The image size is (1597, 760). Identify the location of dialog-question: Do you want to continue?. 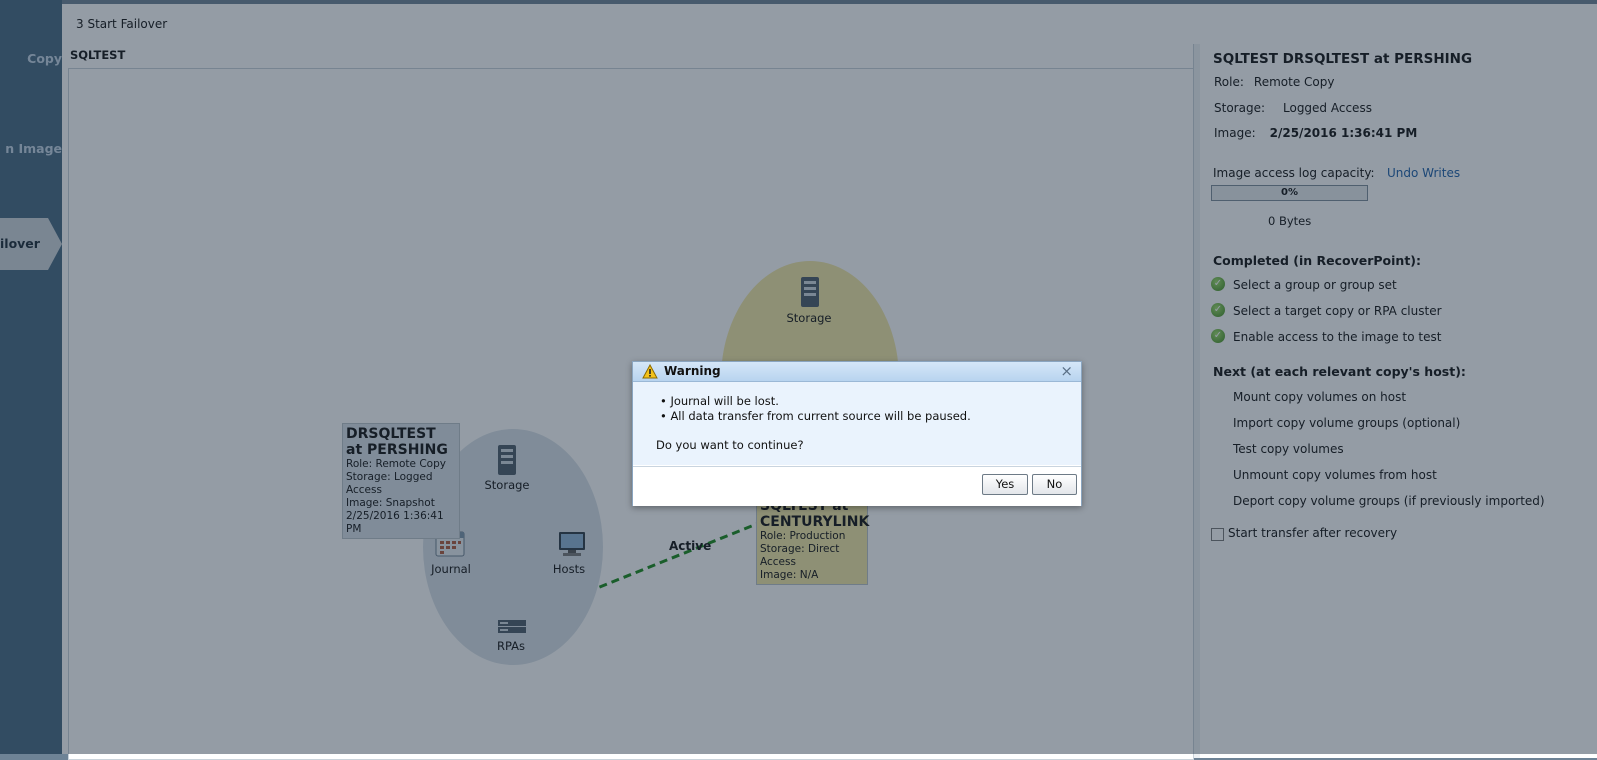
(730, 445).